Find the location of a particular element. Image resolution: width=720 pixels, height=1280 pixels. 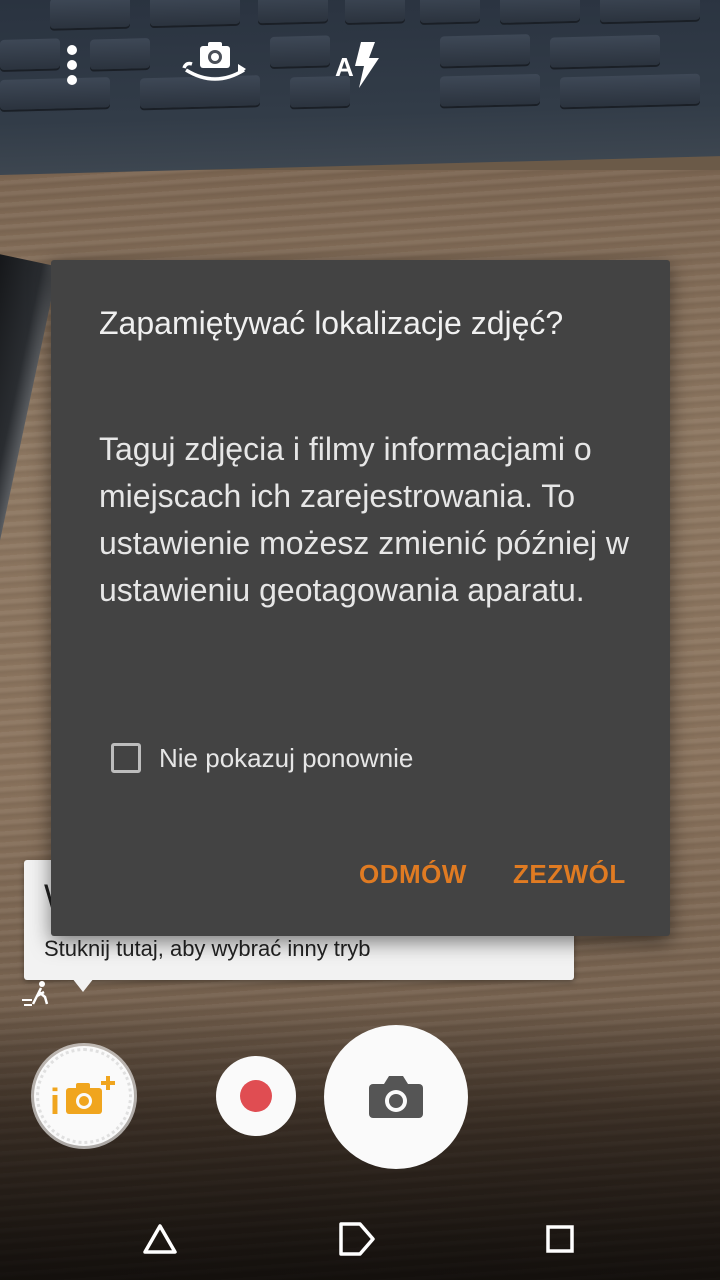

nav-recents-button is located at coordinates (560, 1239).